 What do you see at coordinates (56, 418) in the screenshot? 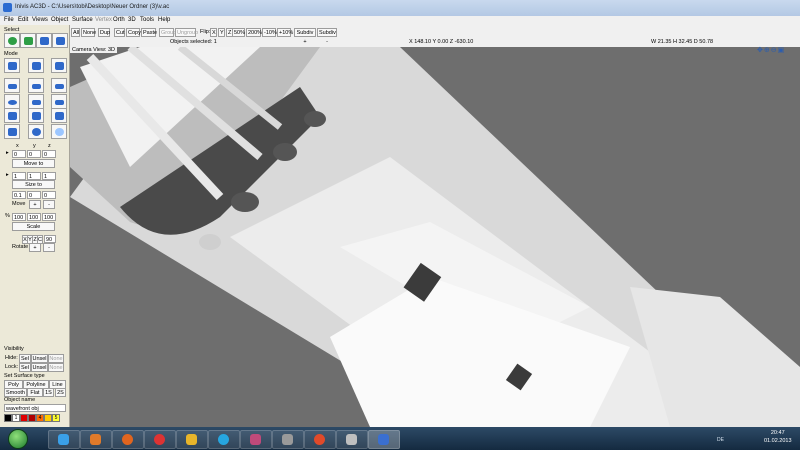
I see `palette-number-swatch: 5` at bounding box center [56, 418].